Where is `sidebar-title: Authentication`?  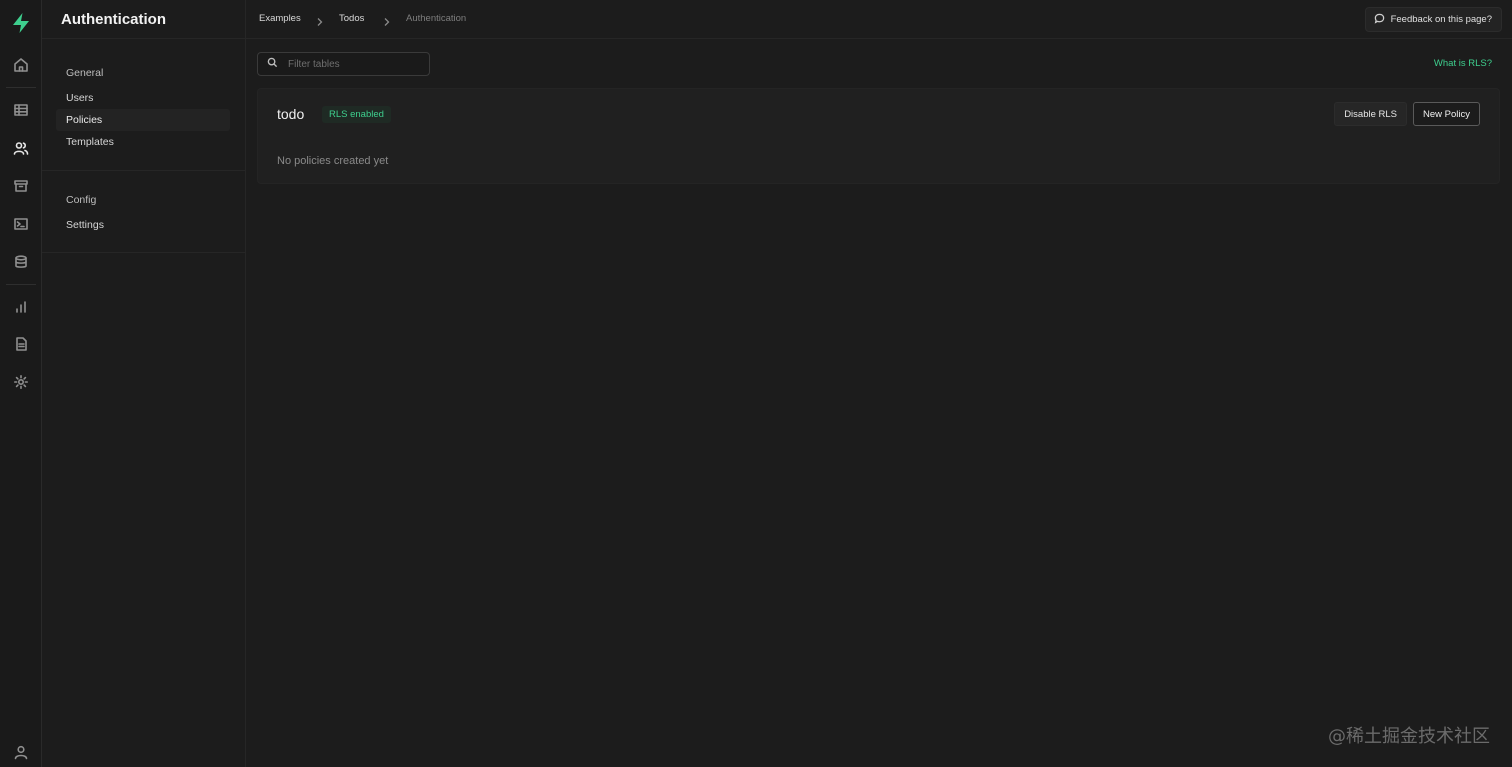 sidebar-title: Authentication is located at coordinates (113, 19).